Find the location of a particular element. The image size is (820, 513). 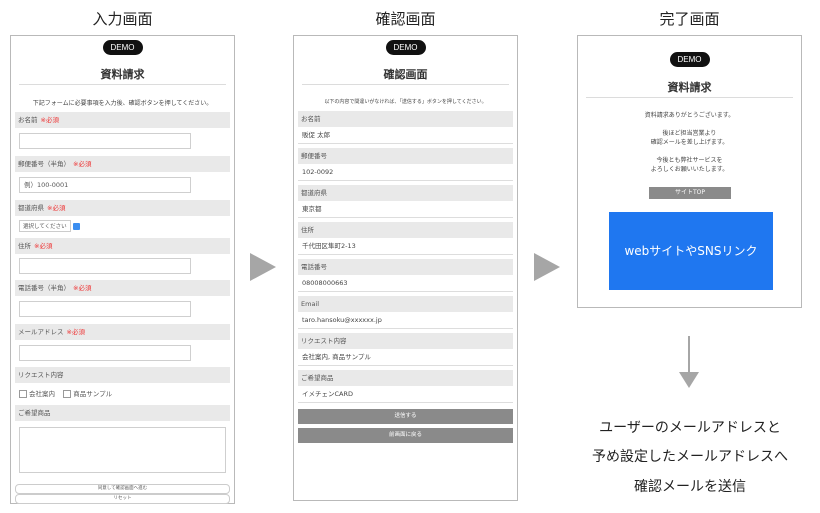

confirm-label: Email is located at coordinates (405, 304).